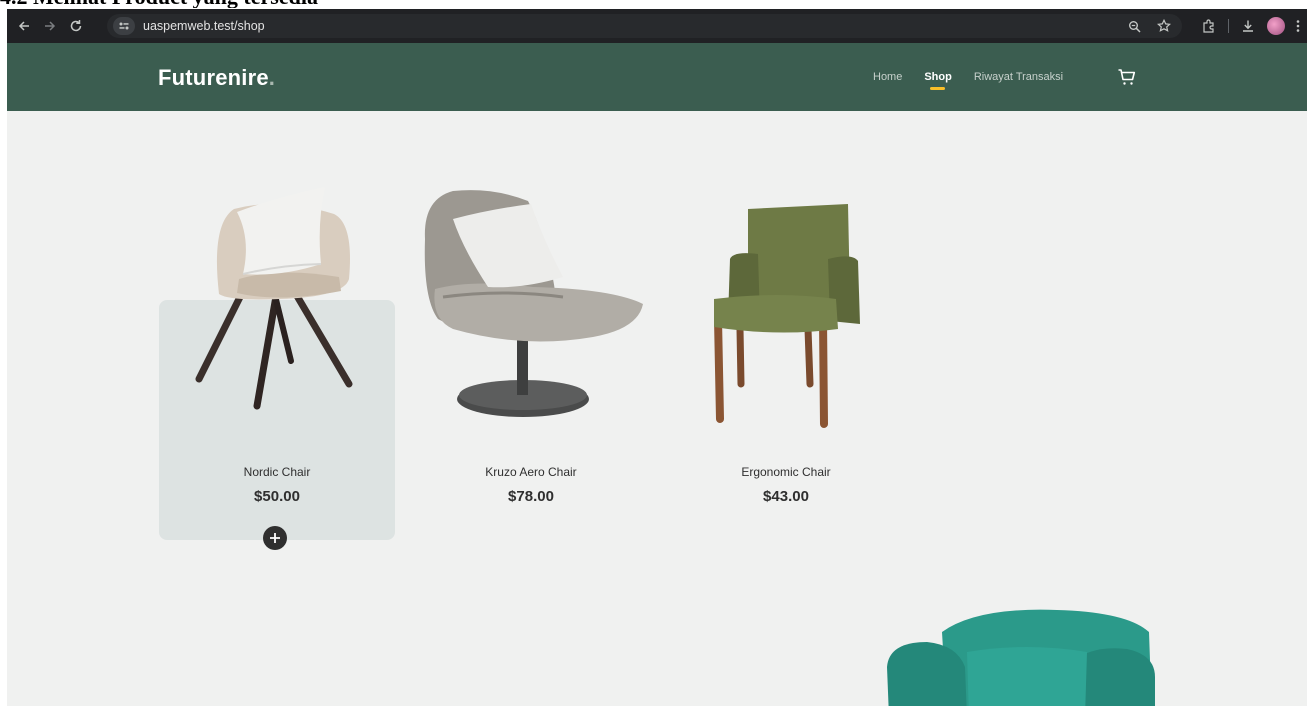 The width and height of the screenshot is (1307, 706). I want to click on zoom-icon, so click(1134, 26).